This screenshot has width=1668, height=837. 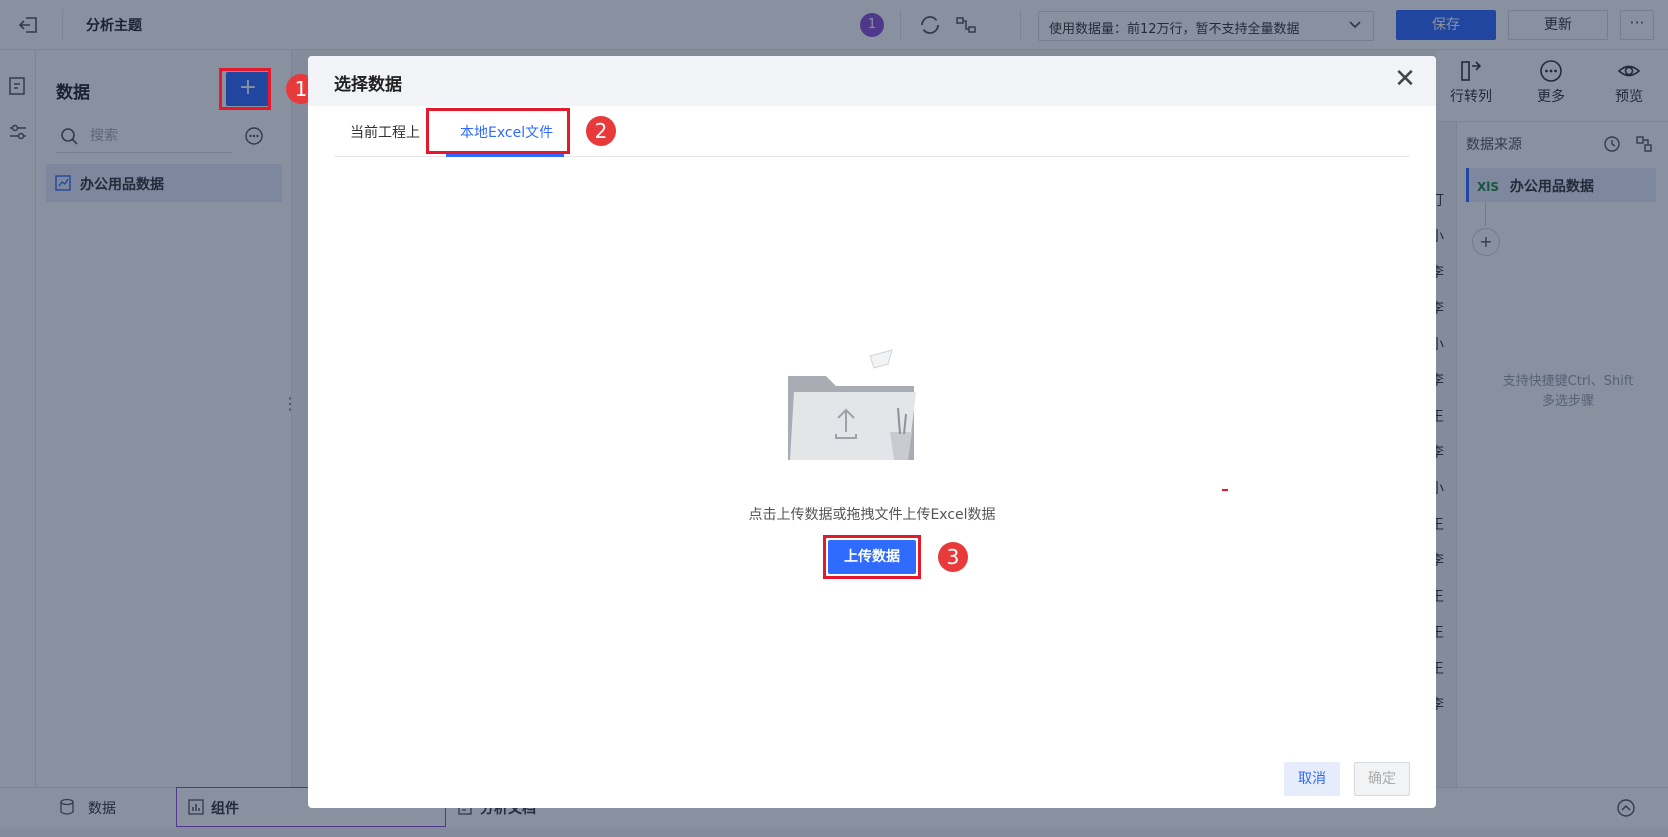 What do you see at coordinates (385, 132) in the screenshot?
I see `tab-current-project: 当前工程上` at bounding box center [385, 132].